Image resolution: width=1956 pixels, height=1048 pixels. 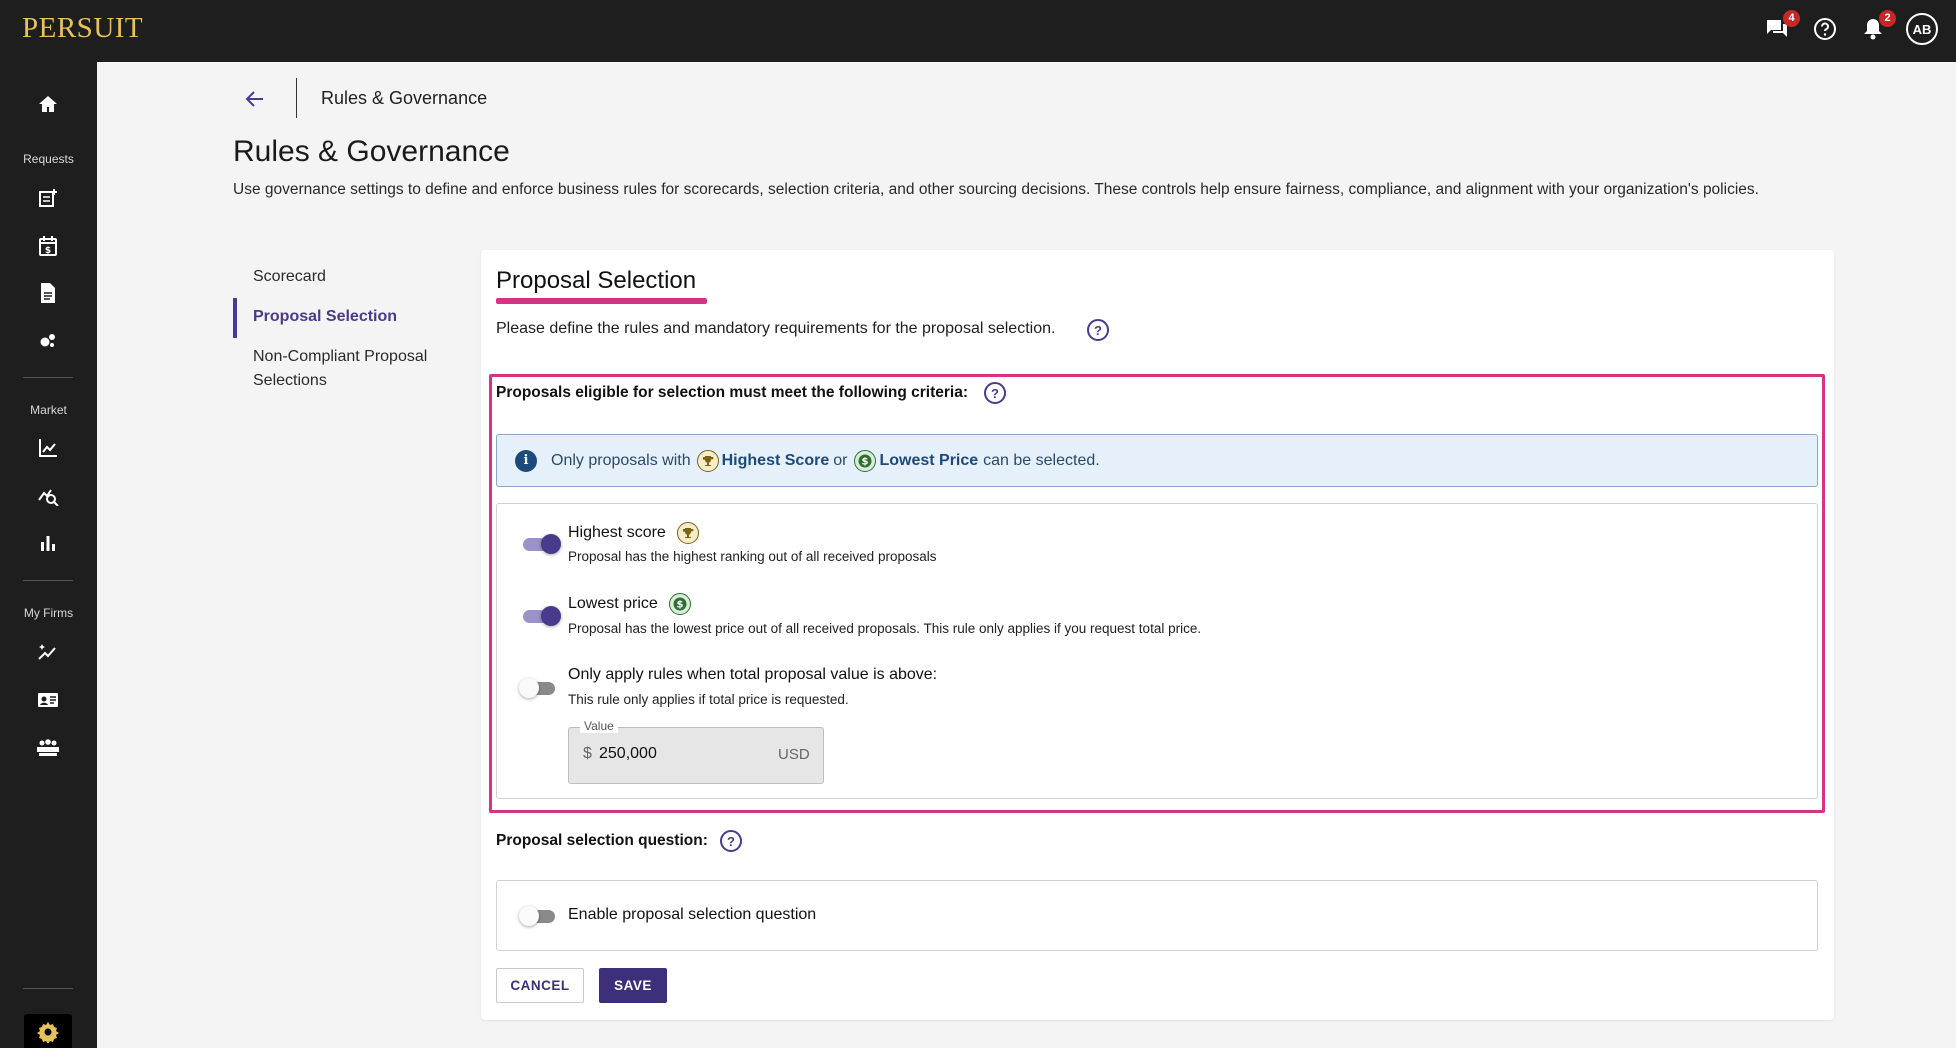 What do you see at coordinates (633, 985) in the screenshot?
I see `save-button: SAVE` at bounding box center [633, 985].